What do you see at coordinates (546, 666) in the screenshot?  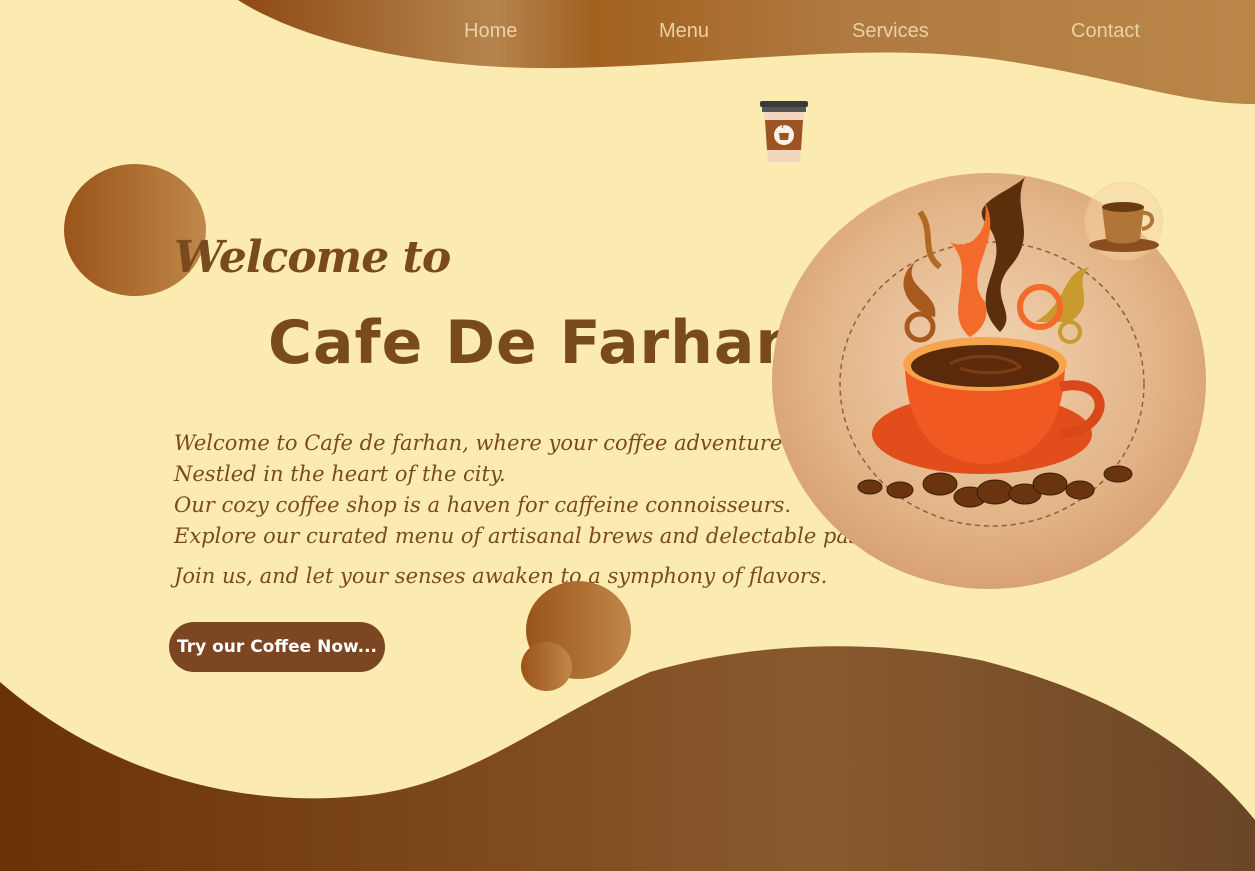 I see `decor-circle-small` at bounding box center [546, 666].